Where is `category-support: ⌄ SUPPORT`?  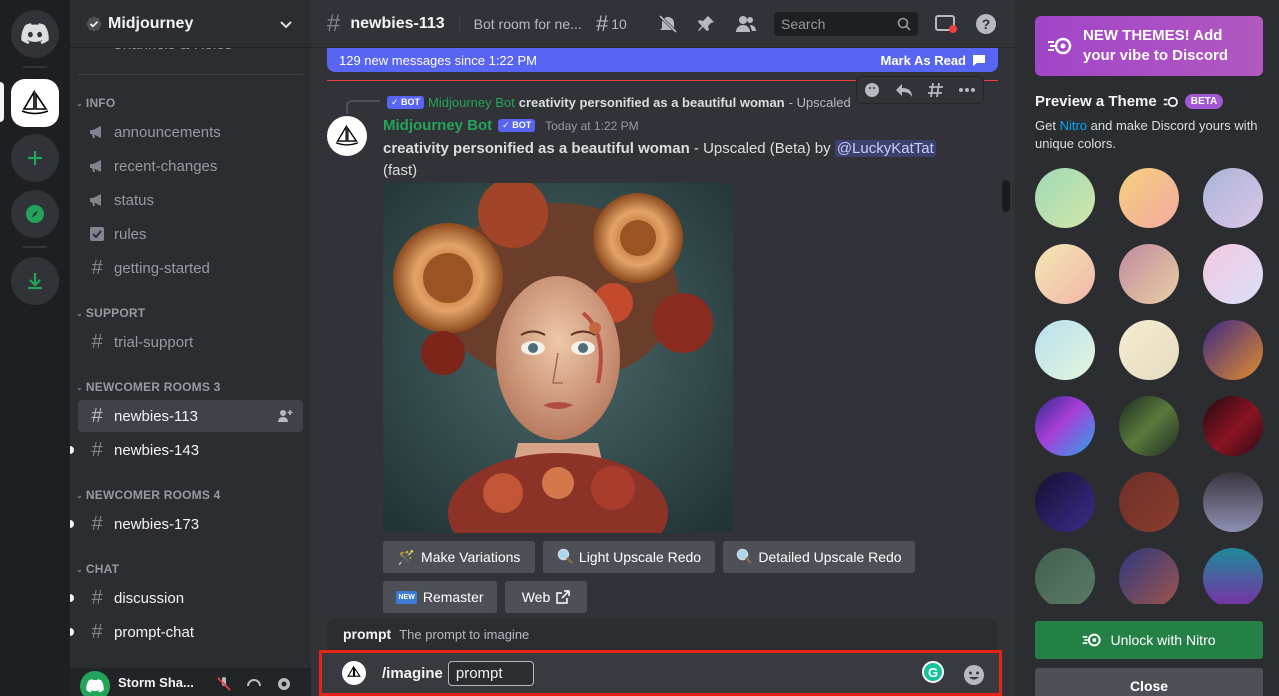
category-support: ⌄ SUPPORT is located at coordinates (110, 313).